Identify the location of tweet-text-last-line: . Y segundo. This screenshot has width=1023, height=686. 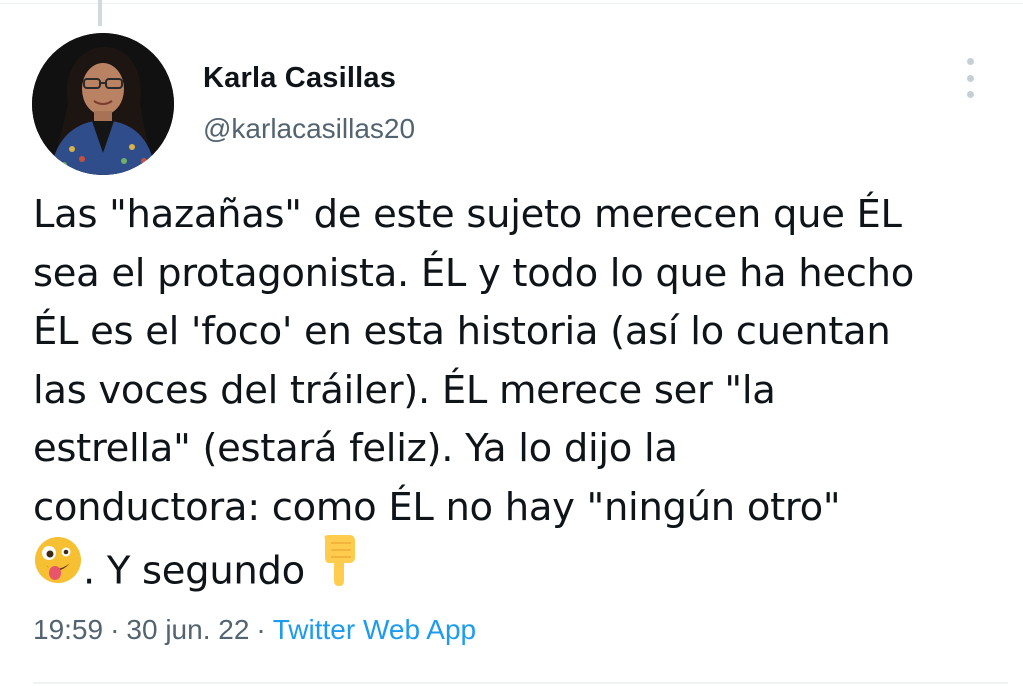
(520, 572).